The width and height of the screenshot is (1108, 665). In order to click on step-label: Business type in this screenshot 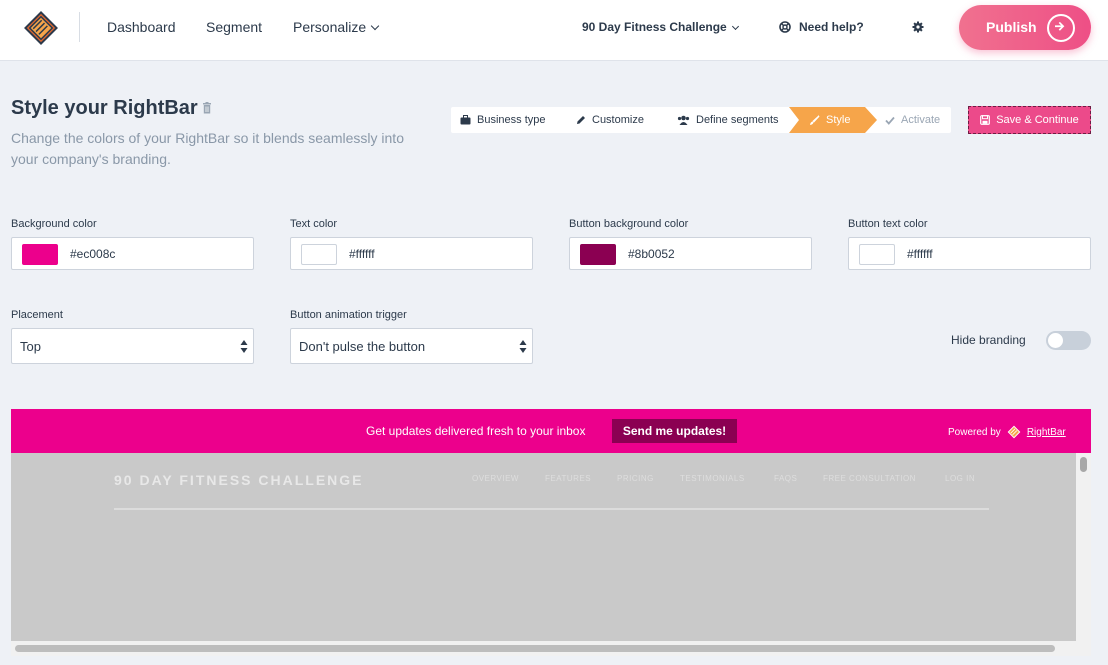, I will do `click(511, 120)`.